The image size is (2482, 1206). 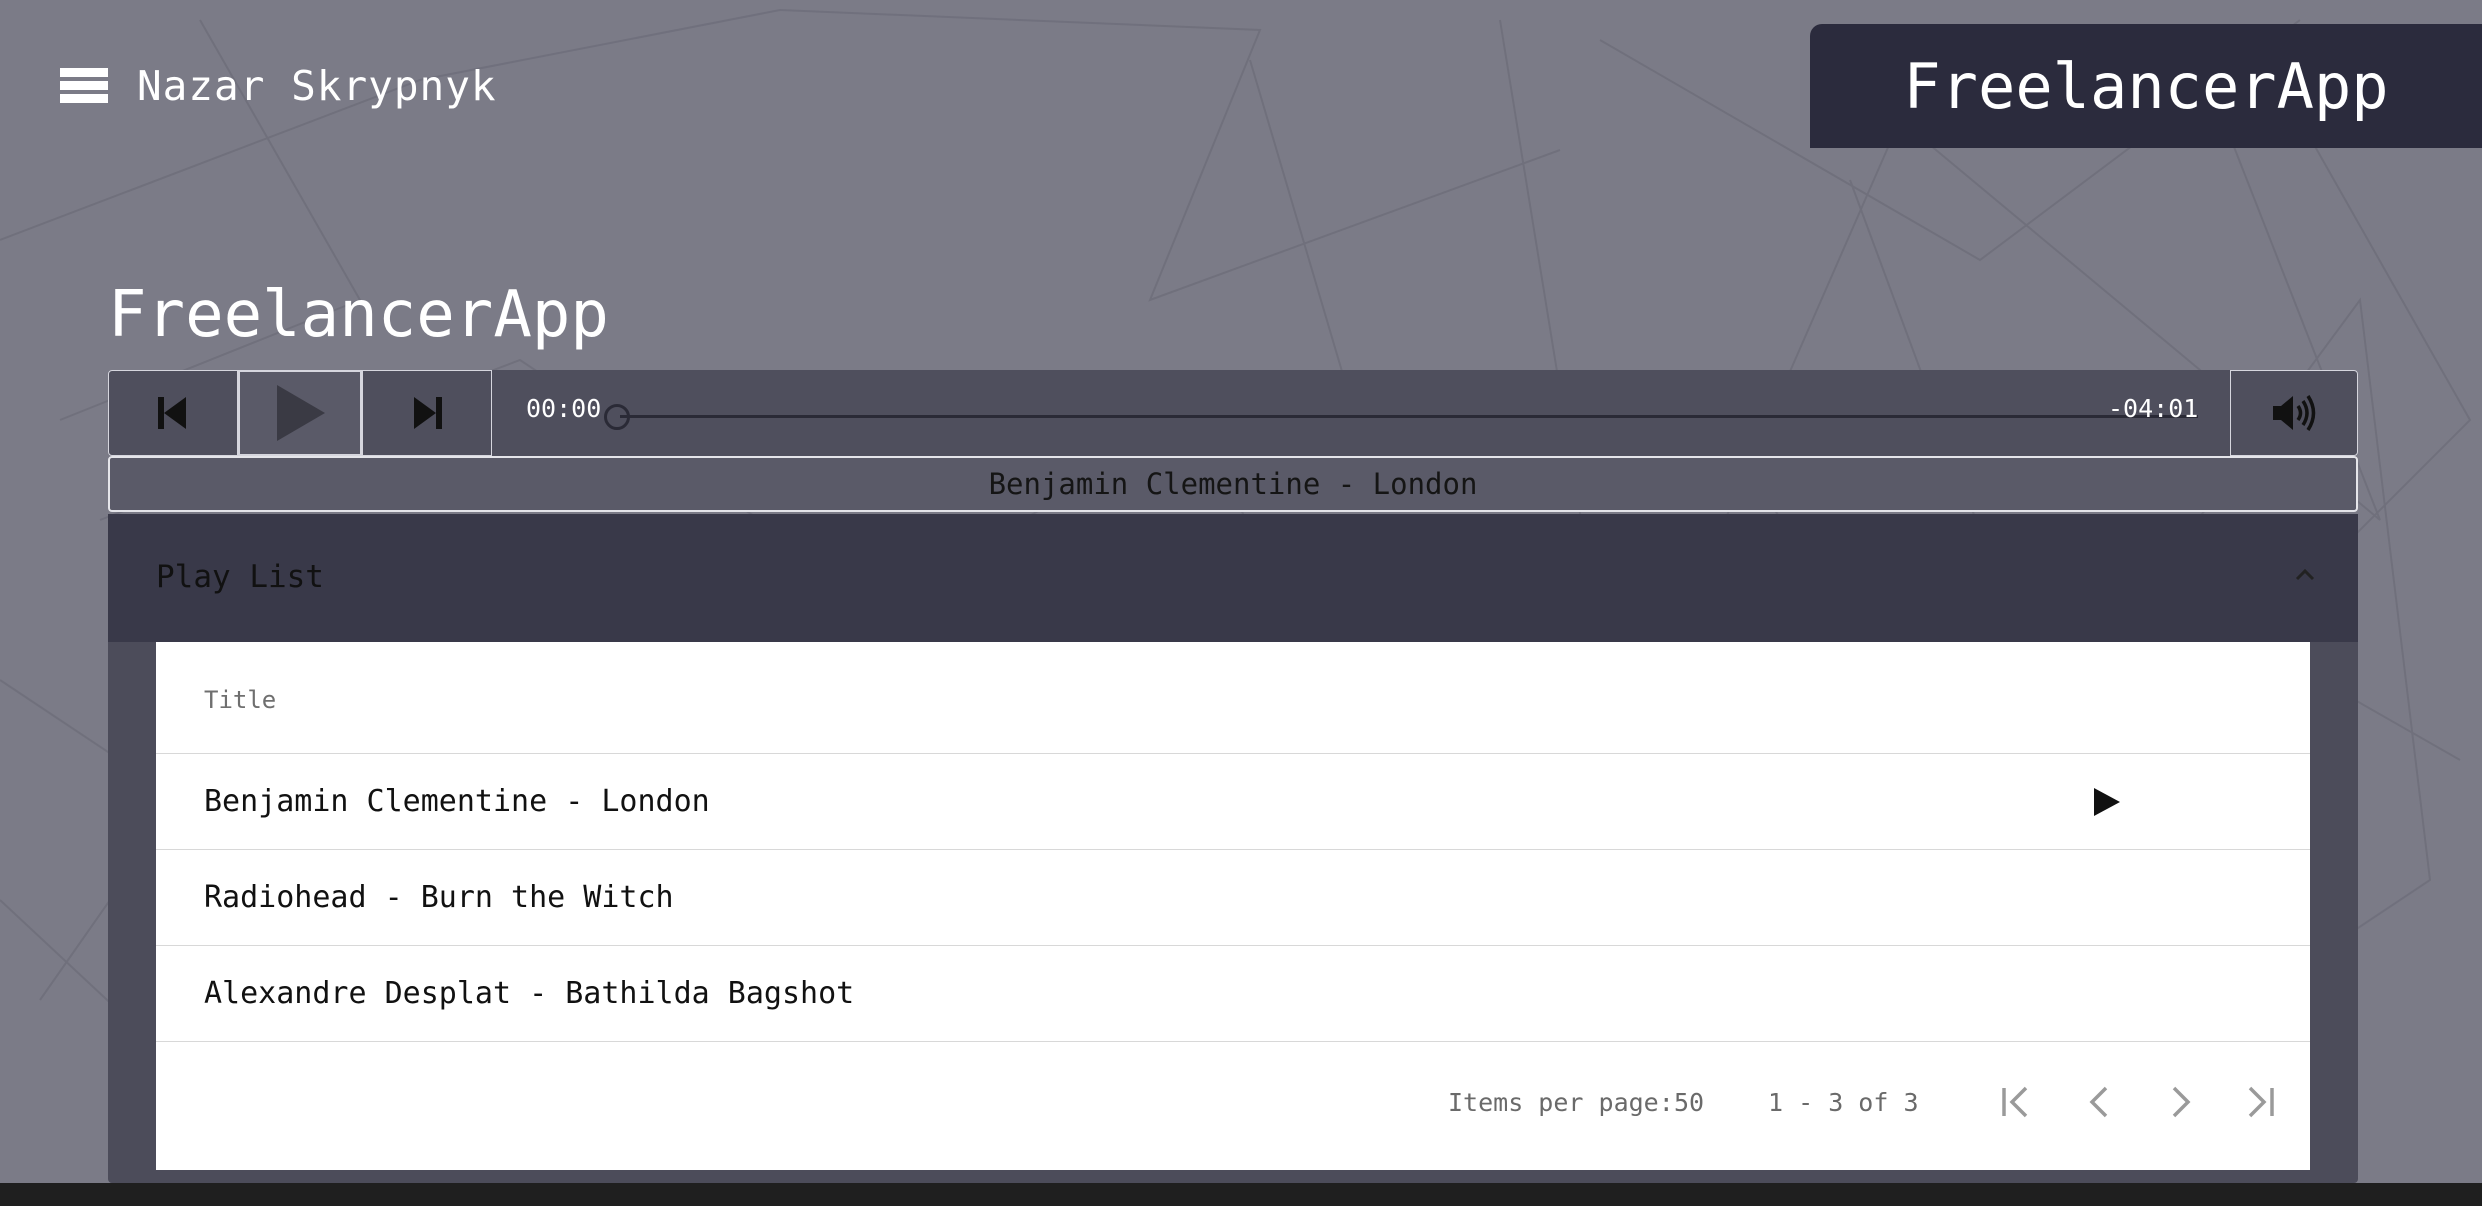 I want to click on track-title: Alexandre Desplat - Bathilda Bagshot, so click(x=529, y=993).